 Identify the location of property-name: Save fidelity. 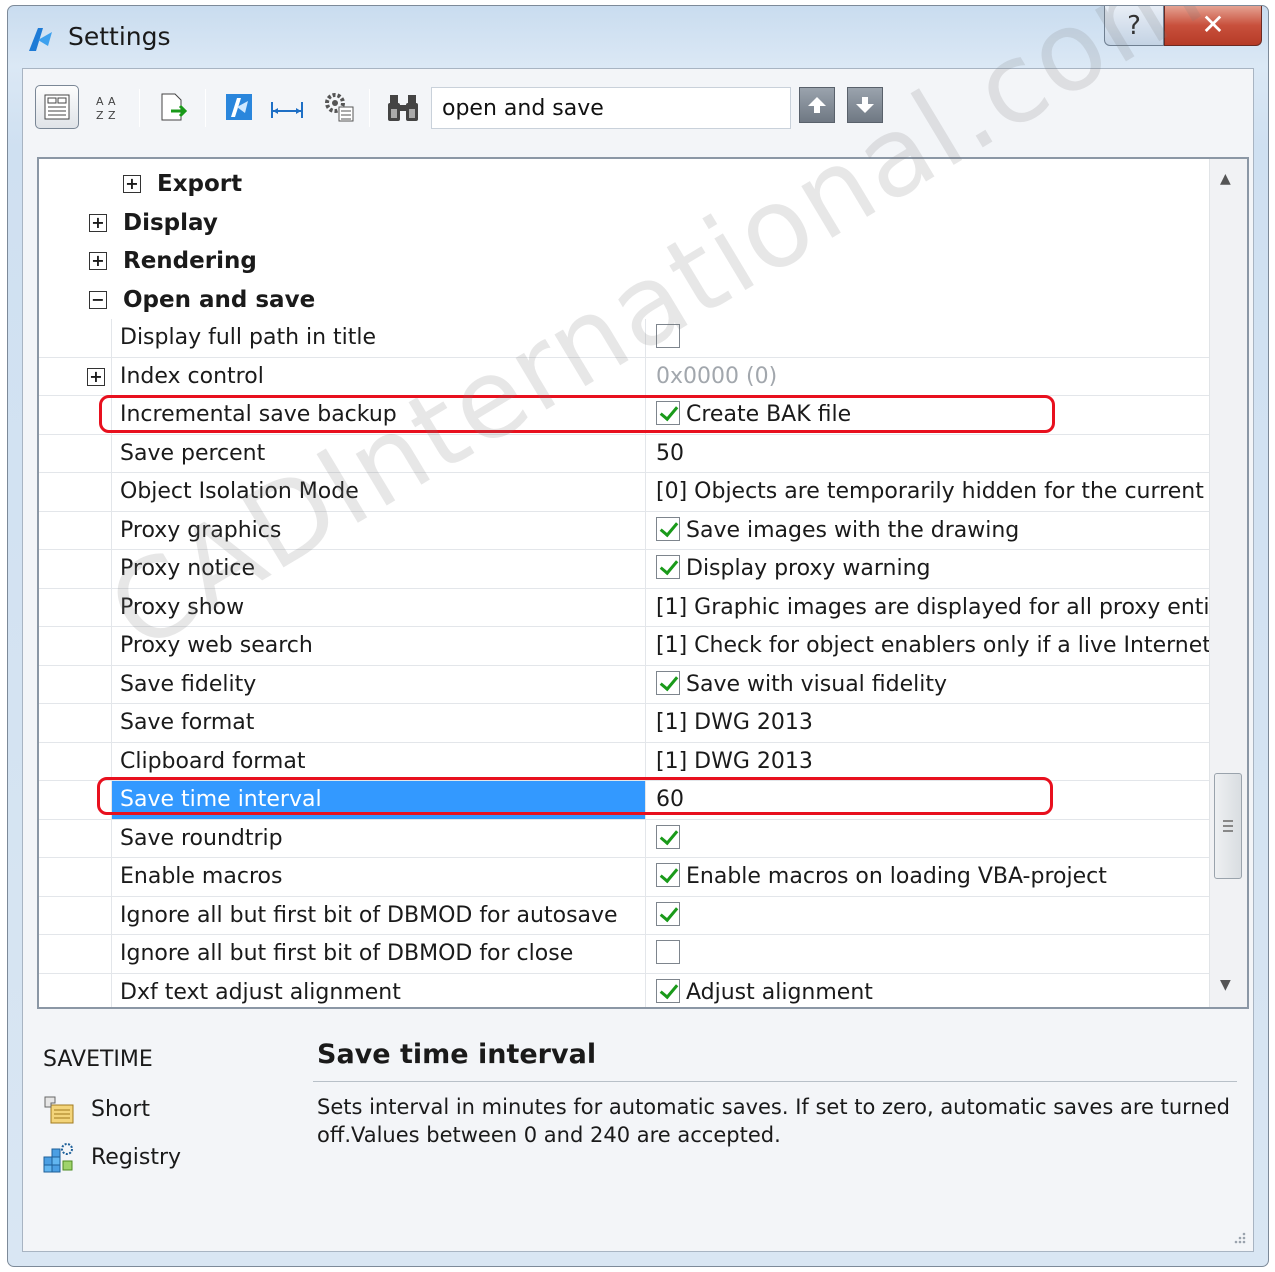
(378, 684).